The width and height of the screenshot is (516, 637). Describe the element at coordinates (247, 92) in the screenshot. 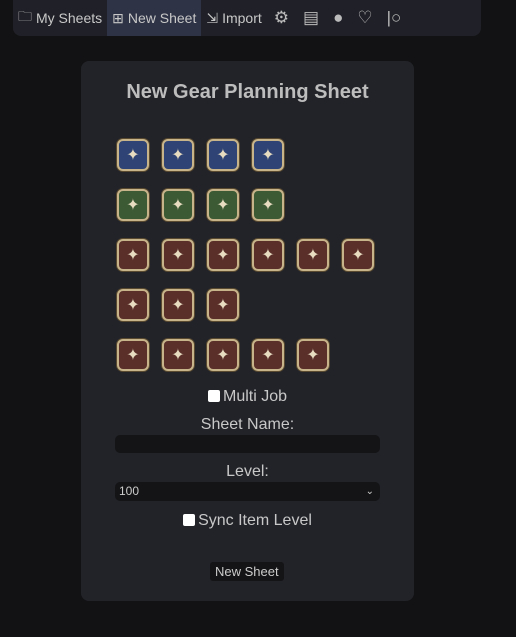

I see `page-title: New Gear Planning Sheet` at that location.